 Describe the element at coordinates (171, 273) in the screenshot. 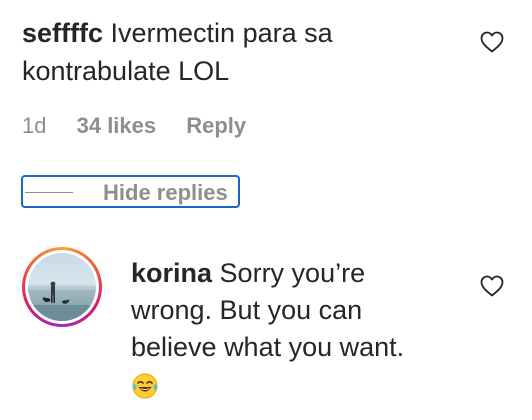

I see `reply-username: korina` at that location.